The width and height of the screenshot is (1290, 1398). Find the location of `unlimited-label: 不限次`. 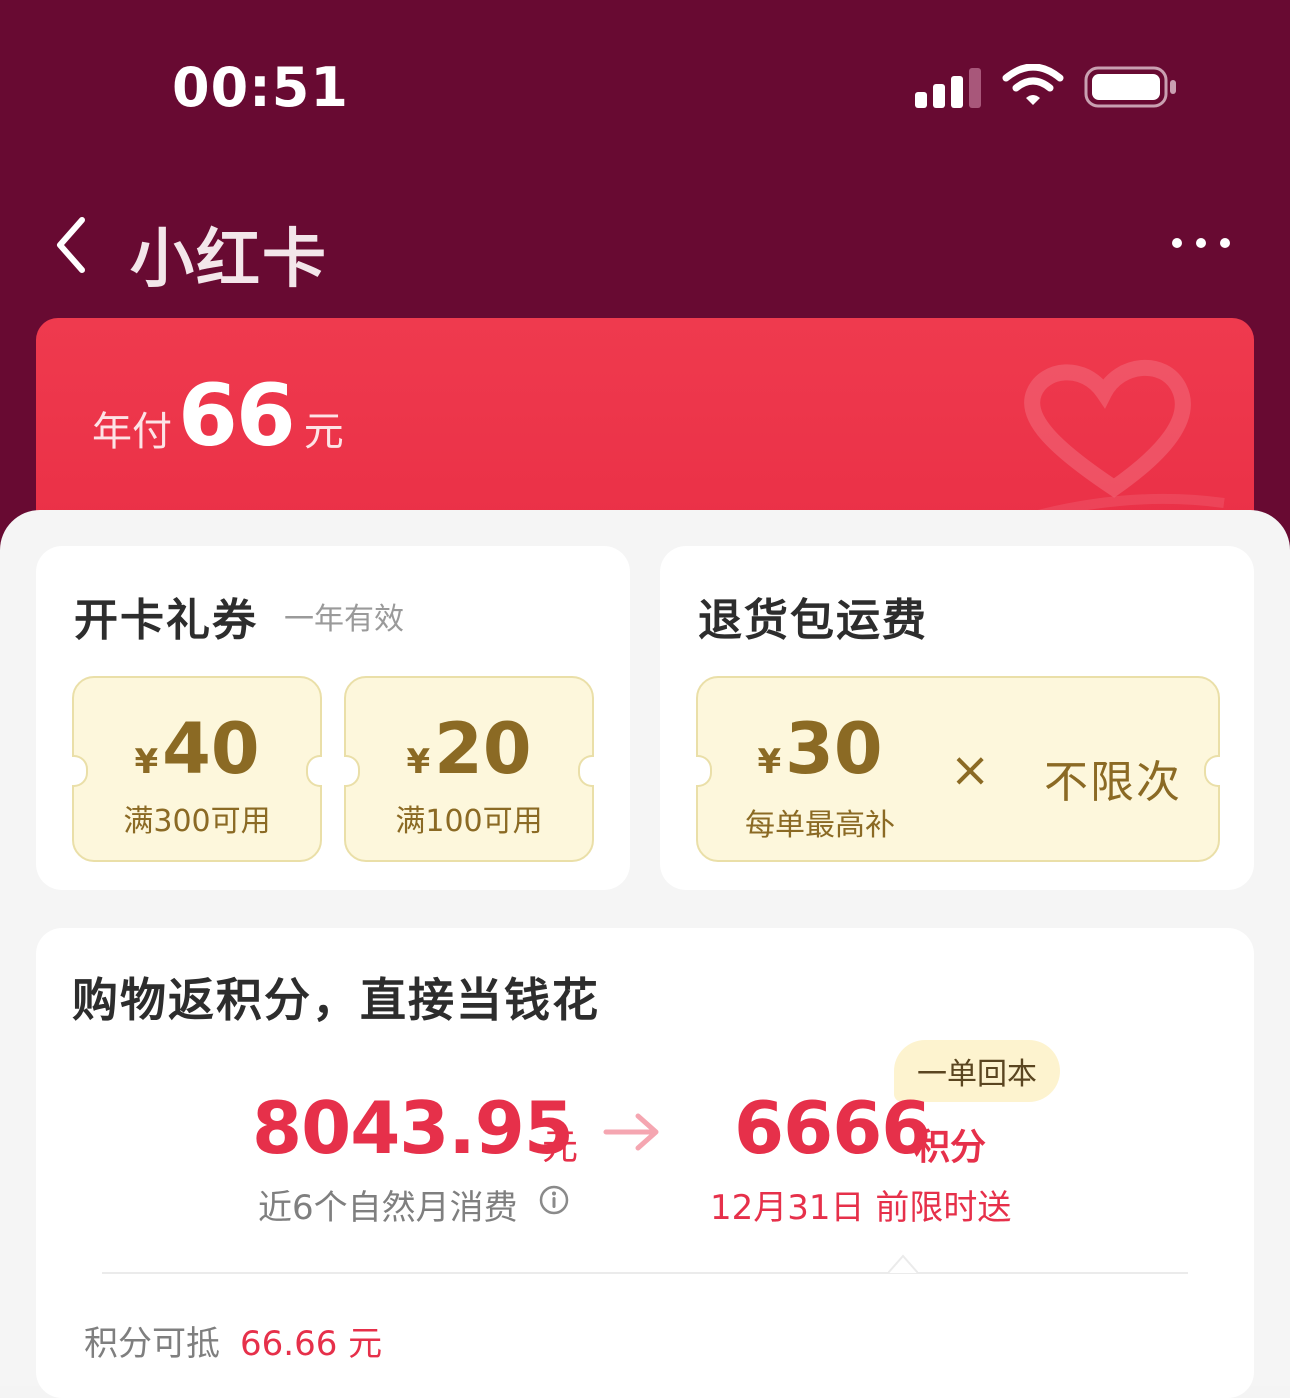

unlimited-label: 不限次 is located at coordinates (1113, 782).